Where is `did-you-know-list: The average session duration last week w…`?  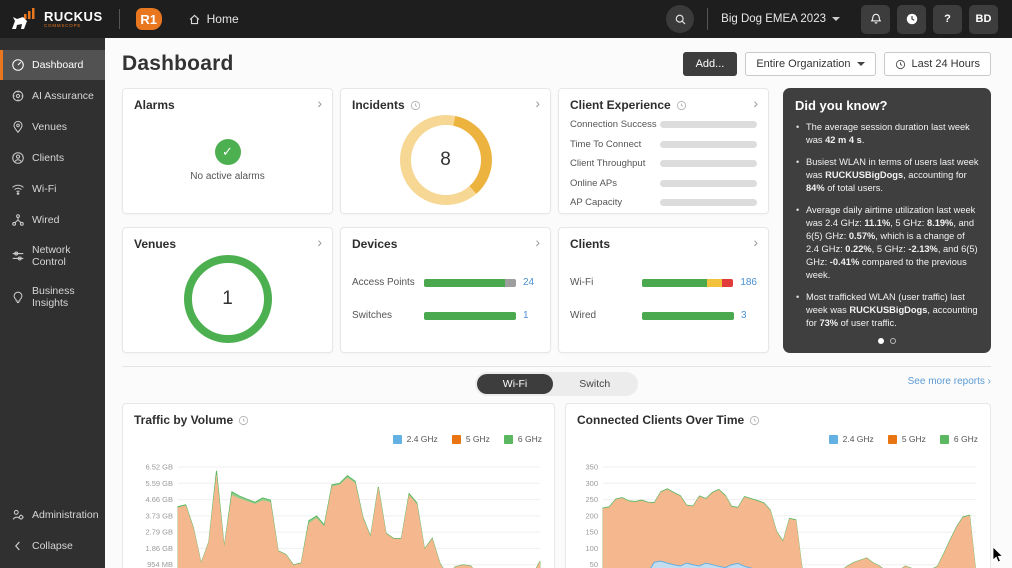 did-you-know-list: The average session duration last week w… is located at coordinates (887, 225).